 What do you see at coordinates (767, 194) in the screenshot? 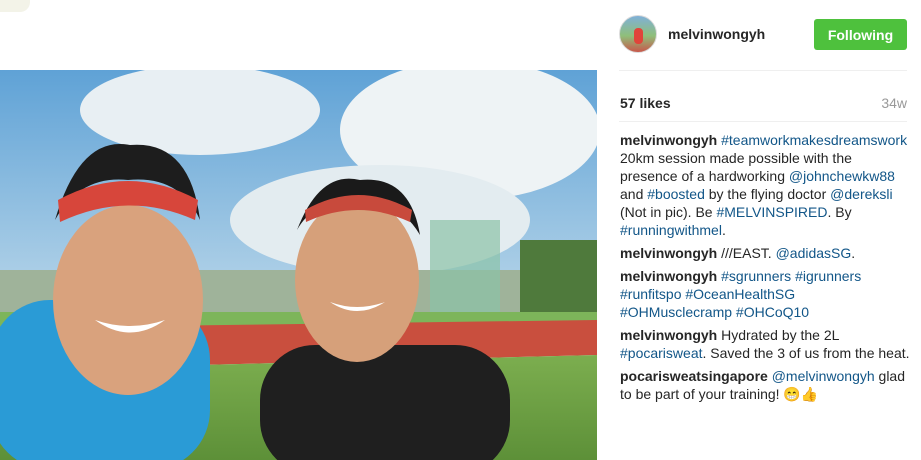
I see `comment-text: by the flying doctor` at bounding box center [767, 194].